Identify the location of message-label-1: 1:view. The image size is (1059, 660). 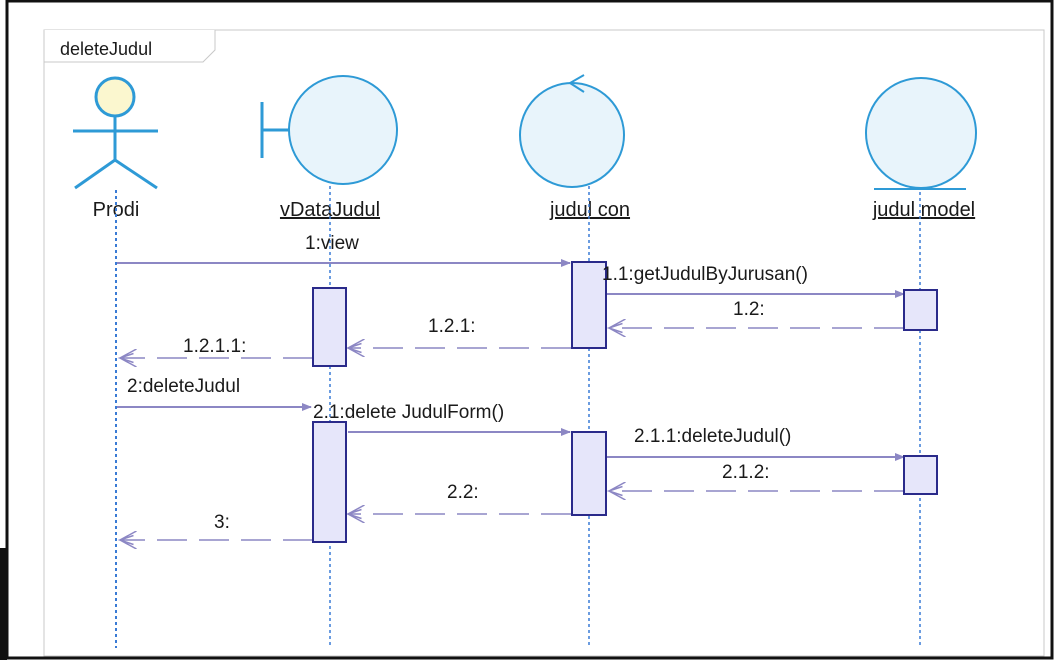
(332, 243).